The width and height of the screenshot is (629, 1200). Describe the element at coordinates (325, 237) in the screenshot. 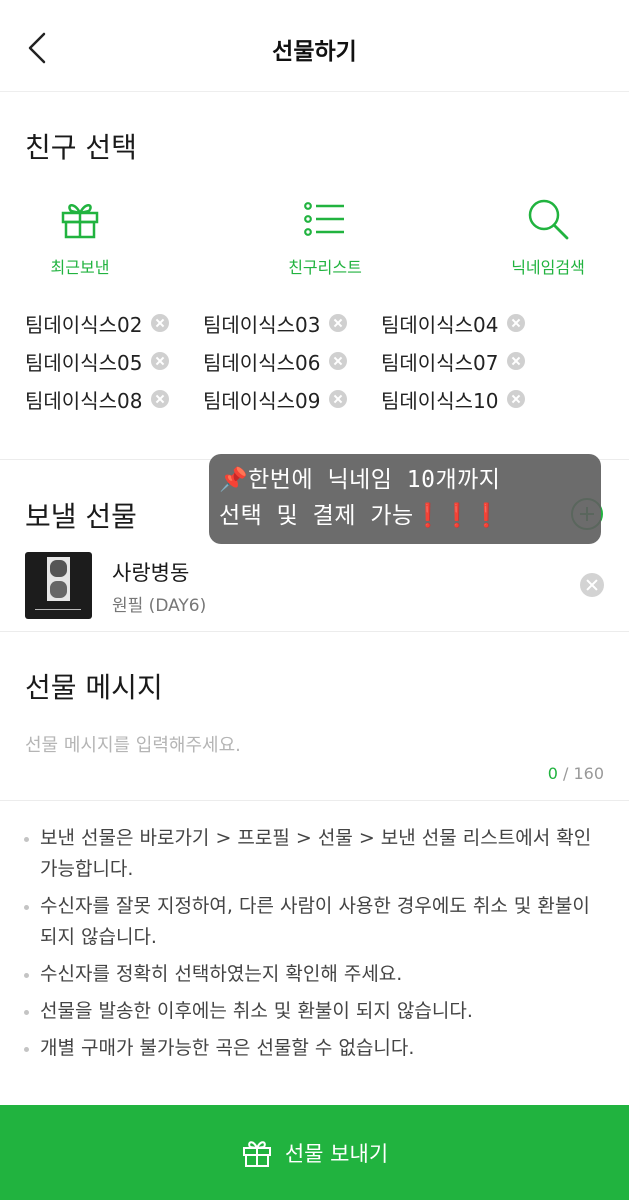

I see `friend-list-button: 친구리스트` at that location.